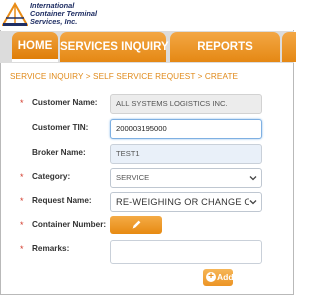 This screenshot has height=295, width=320. I want to click on add-button: + Add, so click(218, 277).